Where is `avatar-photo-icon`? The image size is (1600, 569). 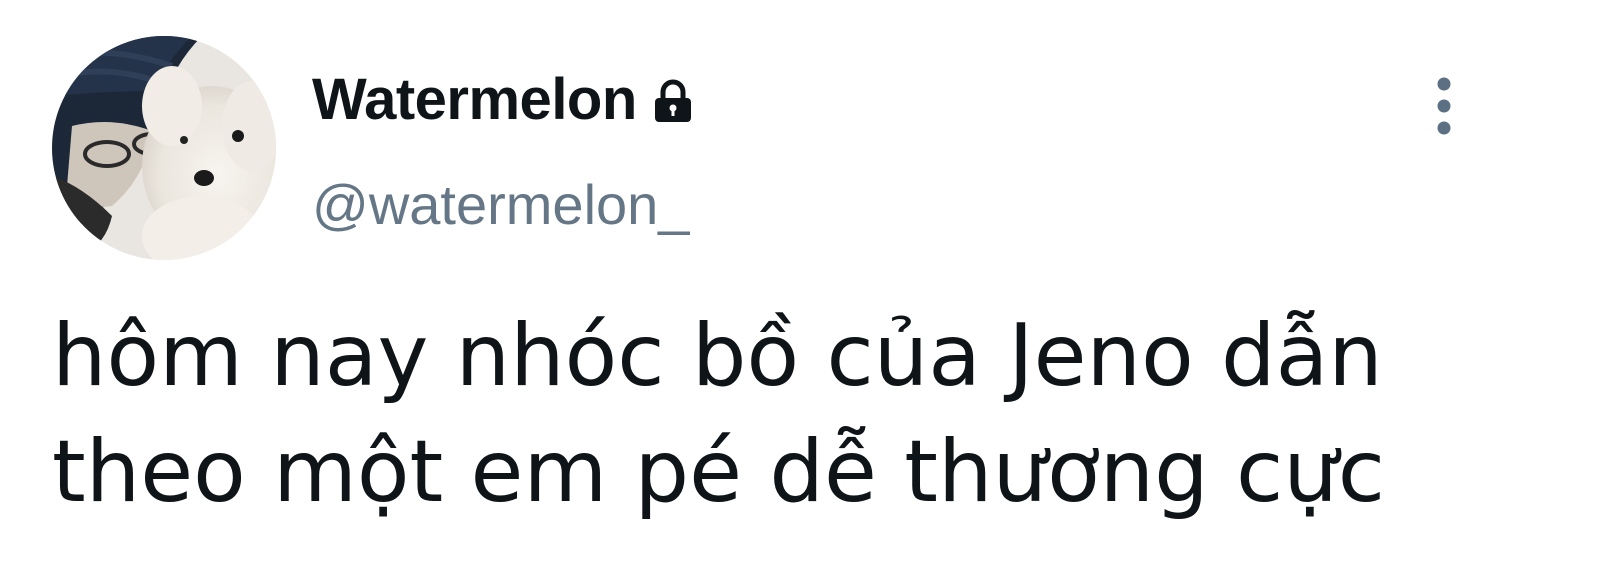 avatar-photo-icon is located at coordinates (164, 148).